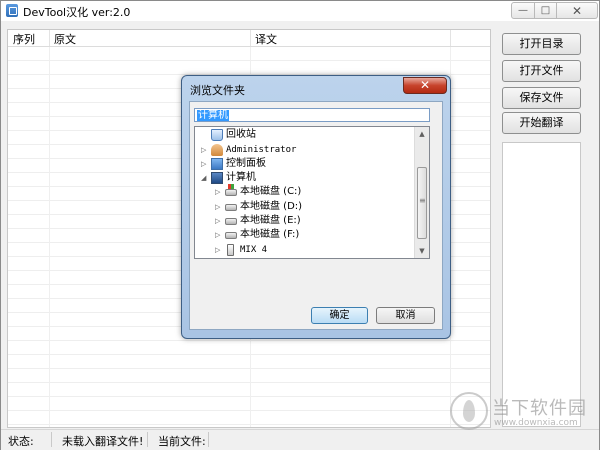 The height and width of the screenshot is (450, 600). Describe the element at coordinates (103, 441) in the screenshot. I see `status-value: 未载入翻译文件!` at that location.